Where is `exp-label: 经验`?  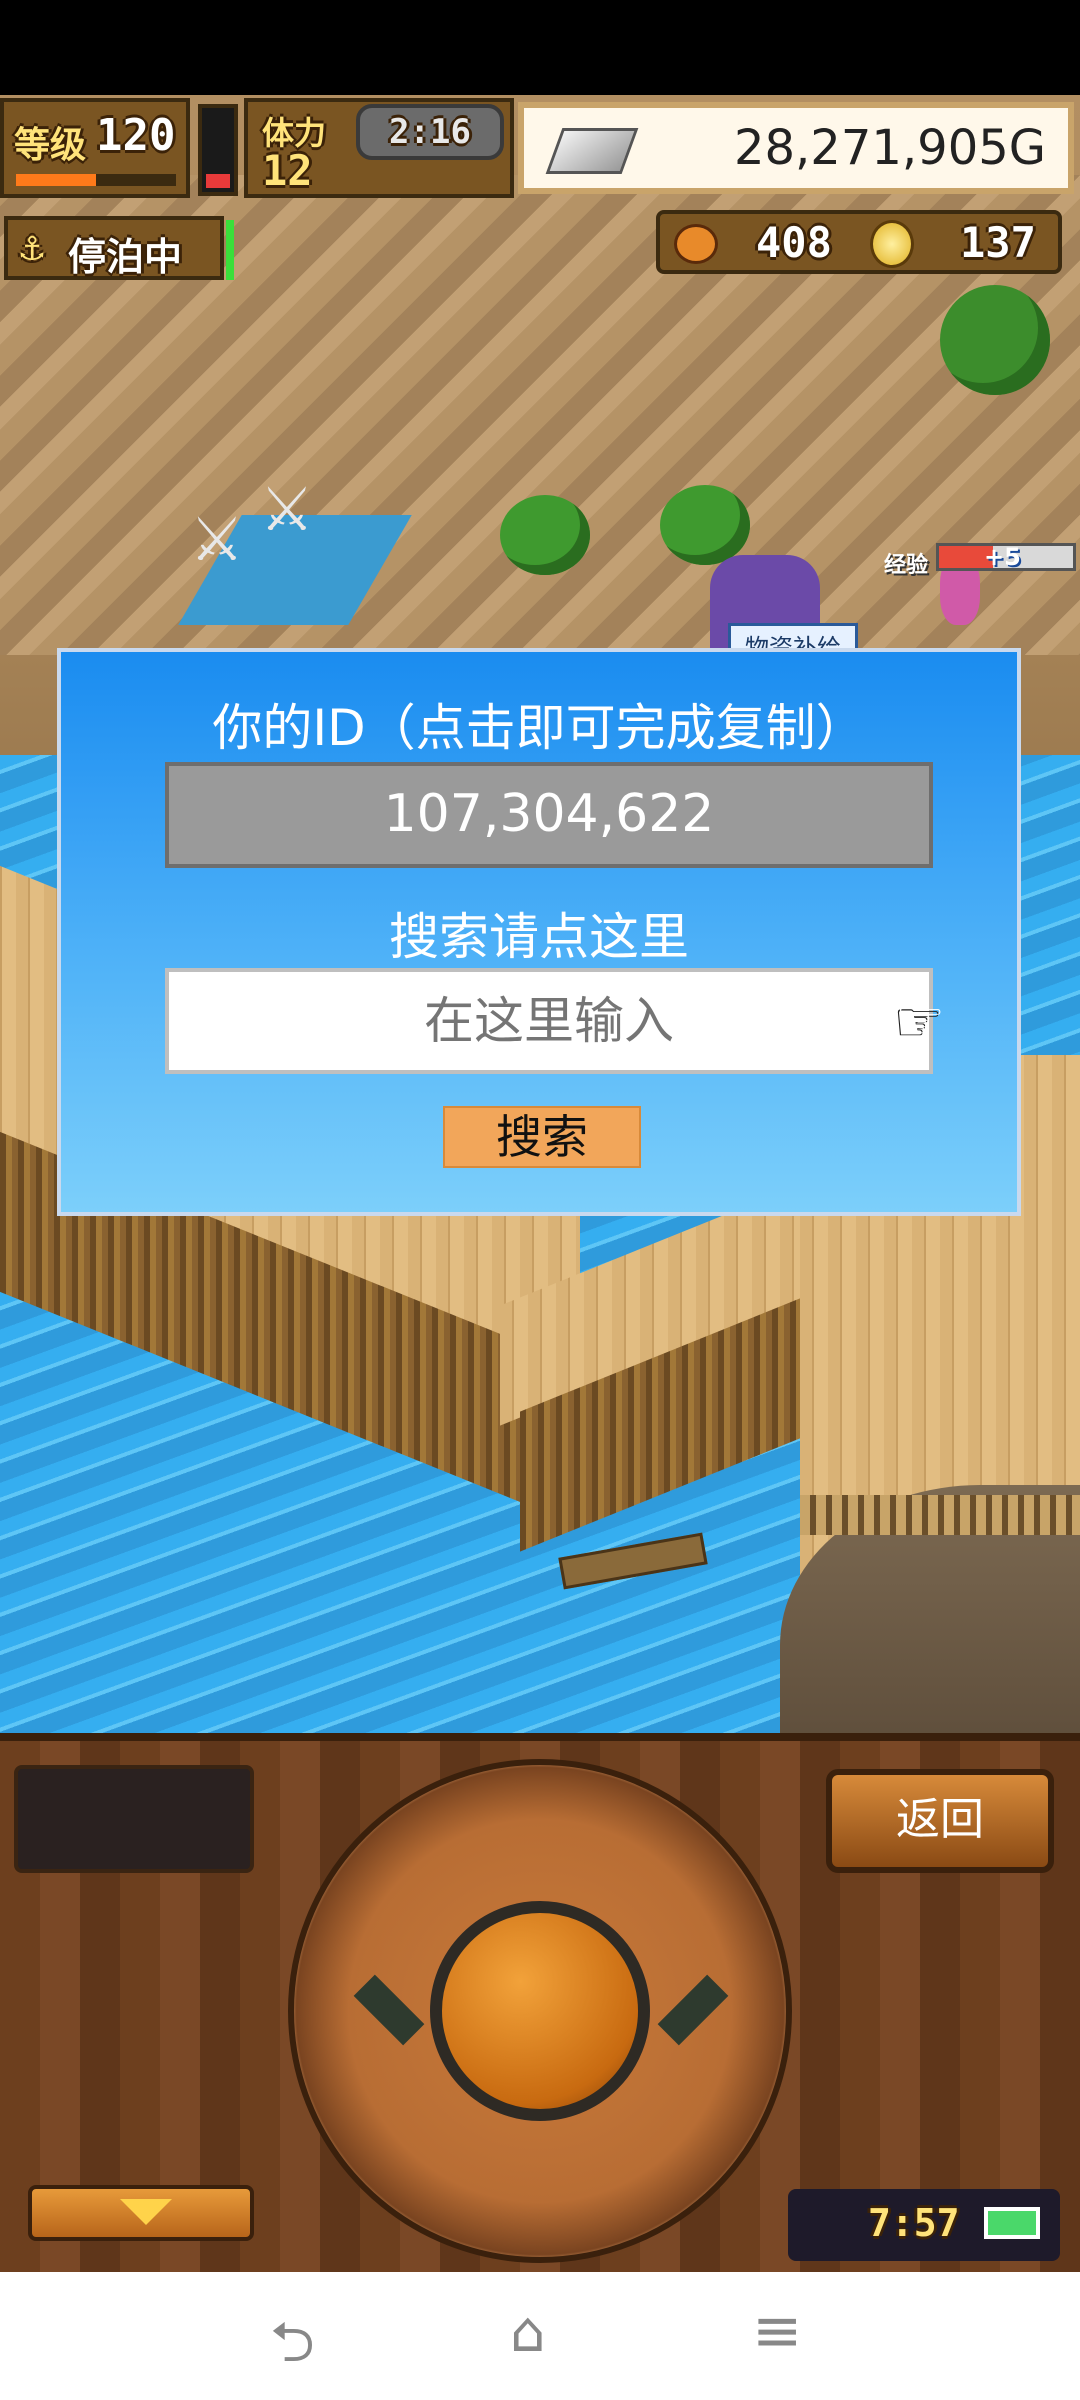
exp-label: 经验 is located at coordinates (906, 565).